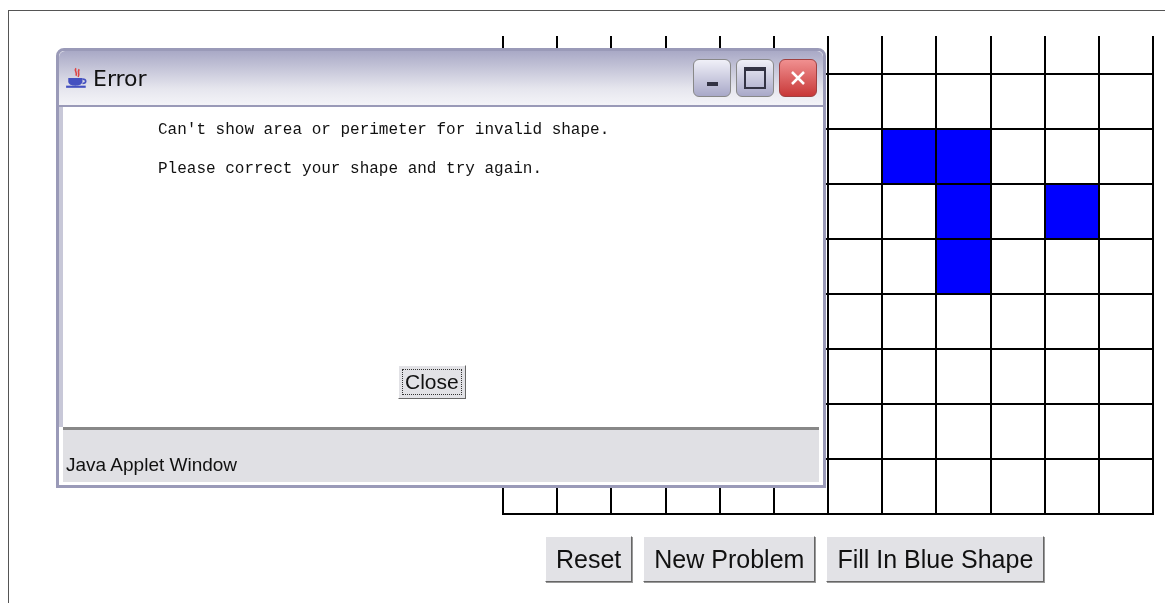 This screenshot has width=1165, height=603. I want to click on error-message: Please correct your shape and try again., so click(351, 169).